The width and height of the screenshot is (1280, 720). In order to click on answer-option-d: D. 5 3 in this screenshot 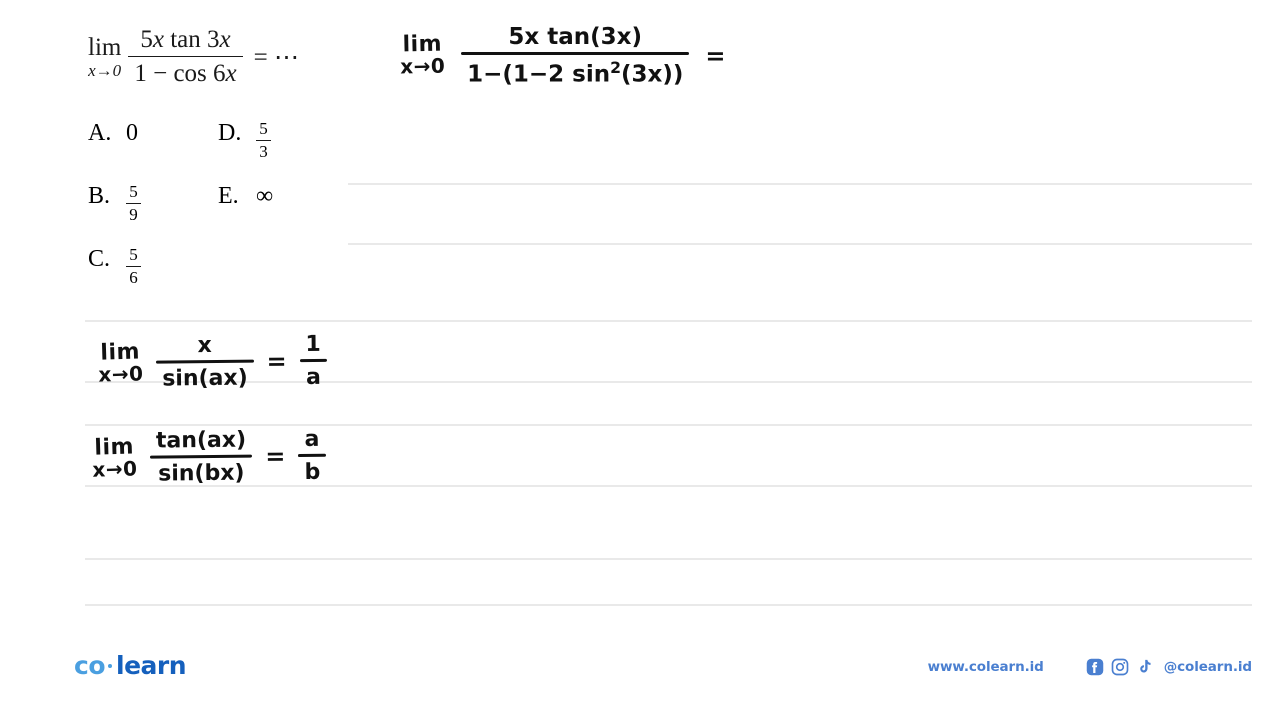, I will do `click(283, 139)`.